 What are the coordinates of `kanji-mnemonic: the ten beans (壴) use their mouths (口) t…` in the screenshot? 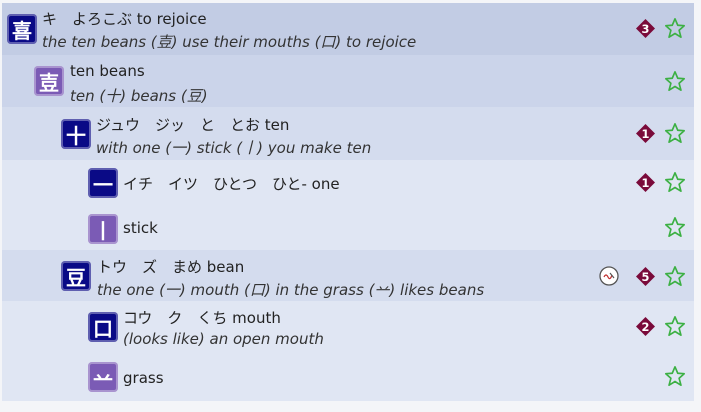 It's located at (229, 42).